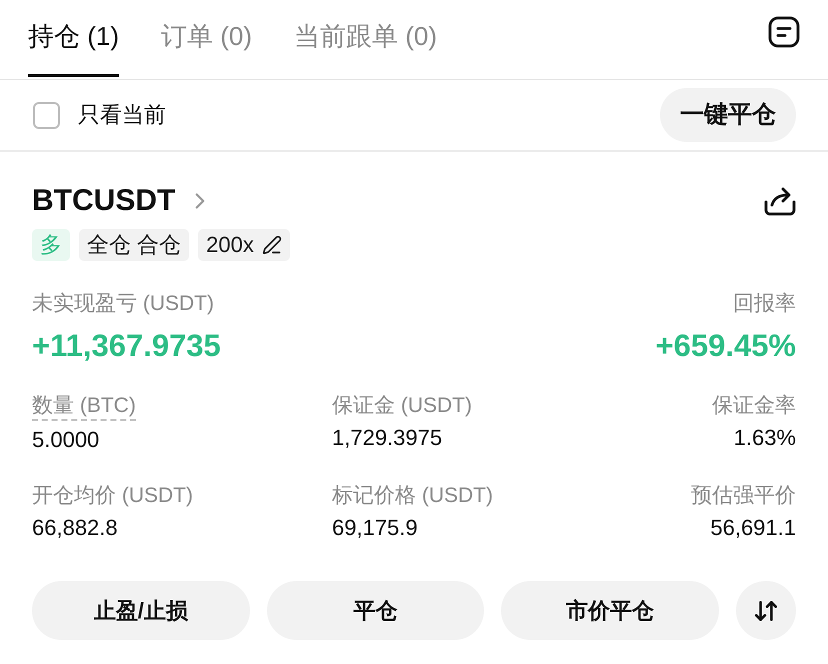 The image size is (828, 664). Describe the element at coordinates (765, 438) in the screenshot. I see `field-value: 1.63%` at that location.